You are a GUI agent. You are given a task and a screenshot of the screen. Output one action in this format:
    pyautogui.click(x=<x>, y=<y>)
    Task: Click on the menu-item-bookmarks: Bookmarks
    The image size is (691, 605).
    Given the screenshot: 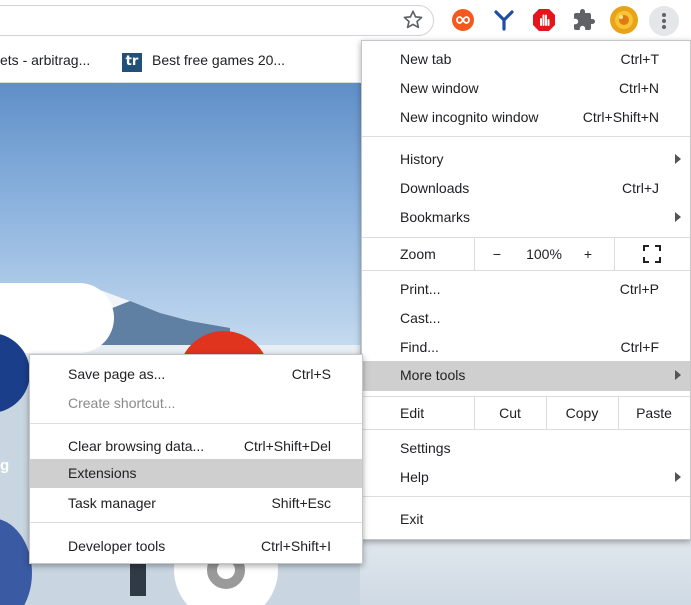 What is the action you would take?
    pyautogui.click(x=526, y=217)
    